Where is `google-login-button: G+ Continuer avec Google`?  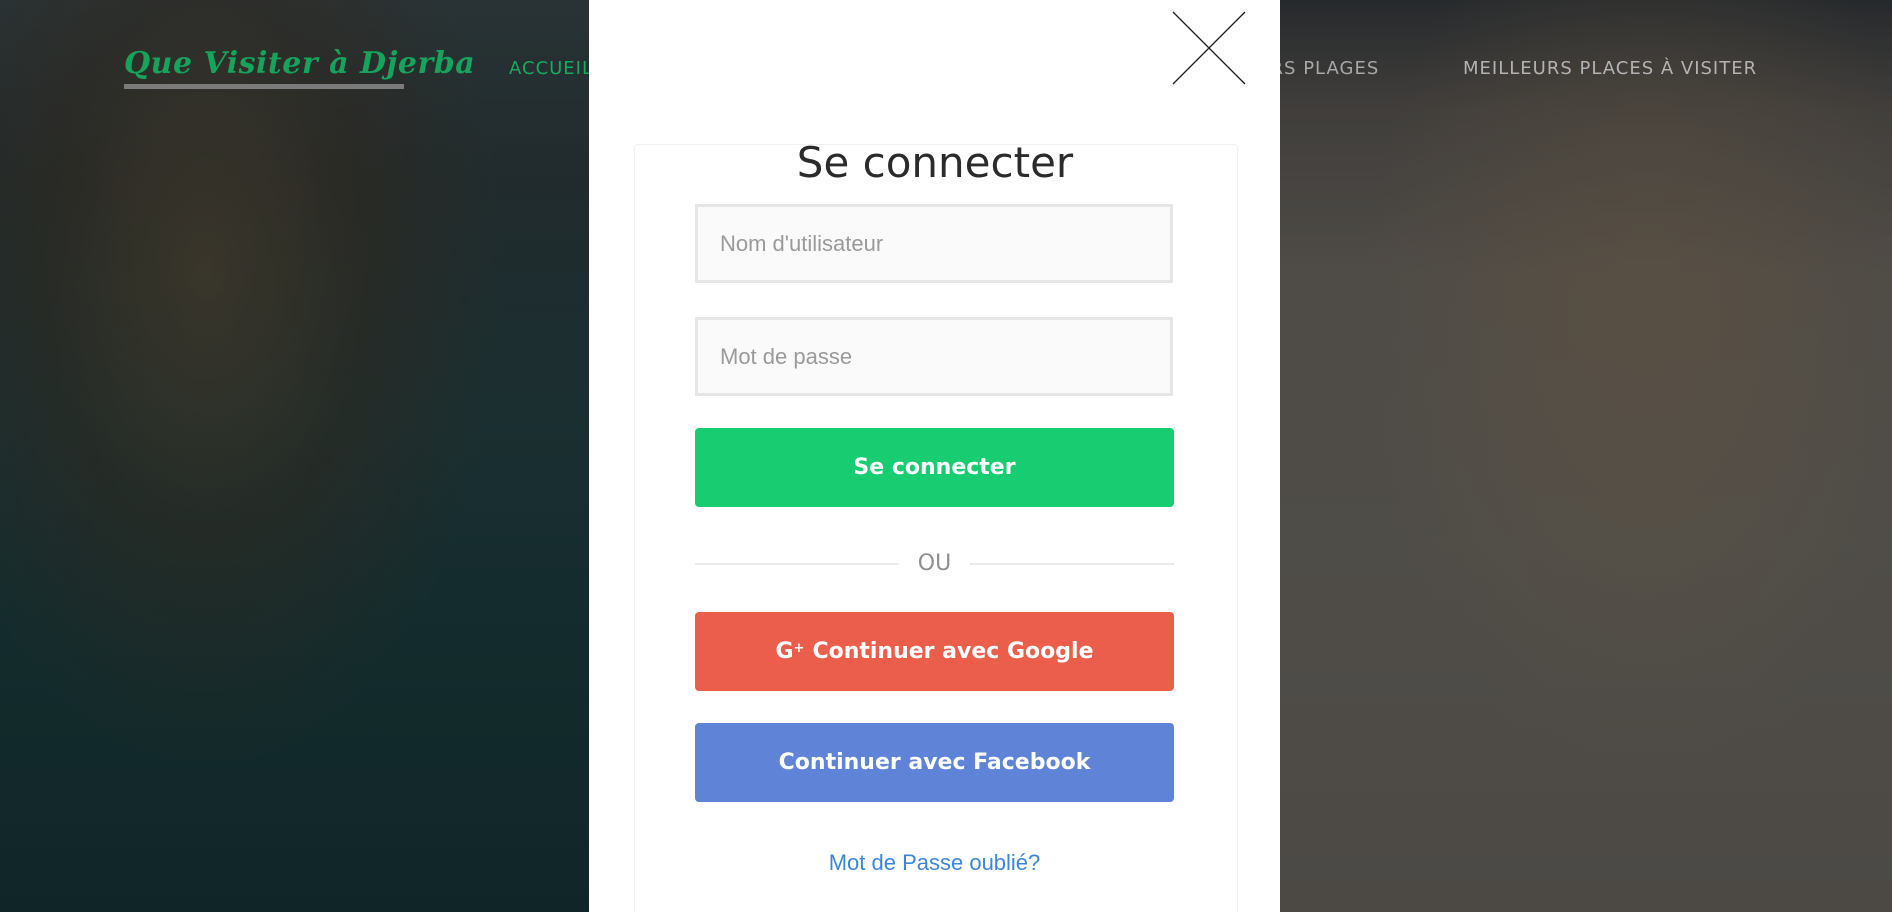 google-login-button: G+ Continuer avec Google is located at coordinates (934, 651).